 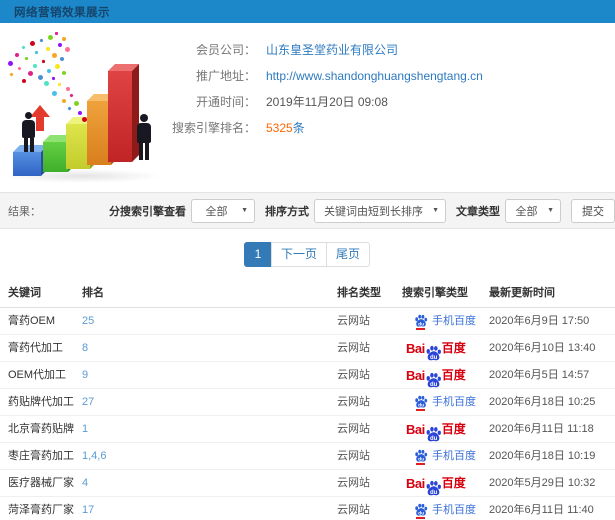 I want to click on table-row: 枣庄膏药加工 1,4,6 云网站 du 手机百度 2020年6月18日 10:19, so click(x=307, y=456).